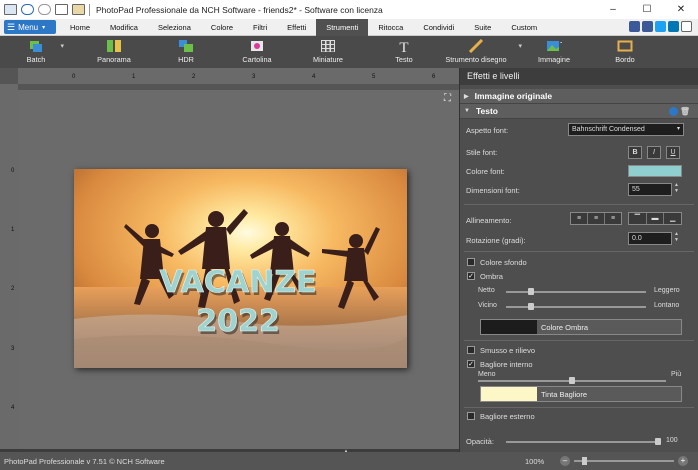 This screenshot has height=470, width=698. What do you see at coordinates (13, 171) in the screenshot?
I see `ruler-v-tick: 0` at bounding box center [13, 171].